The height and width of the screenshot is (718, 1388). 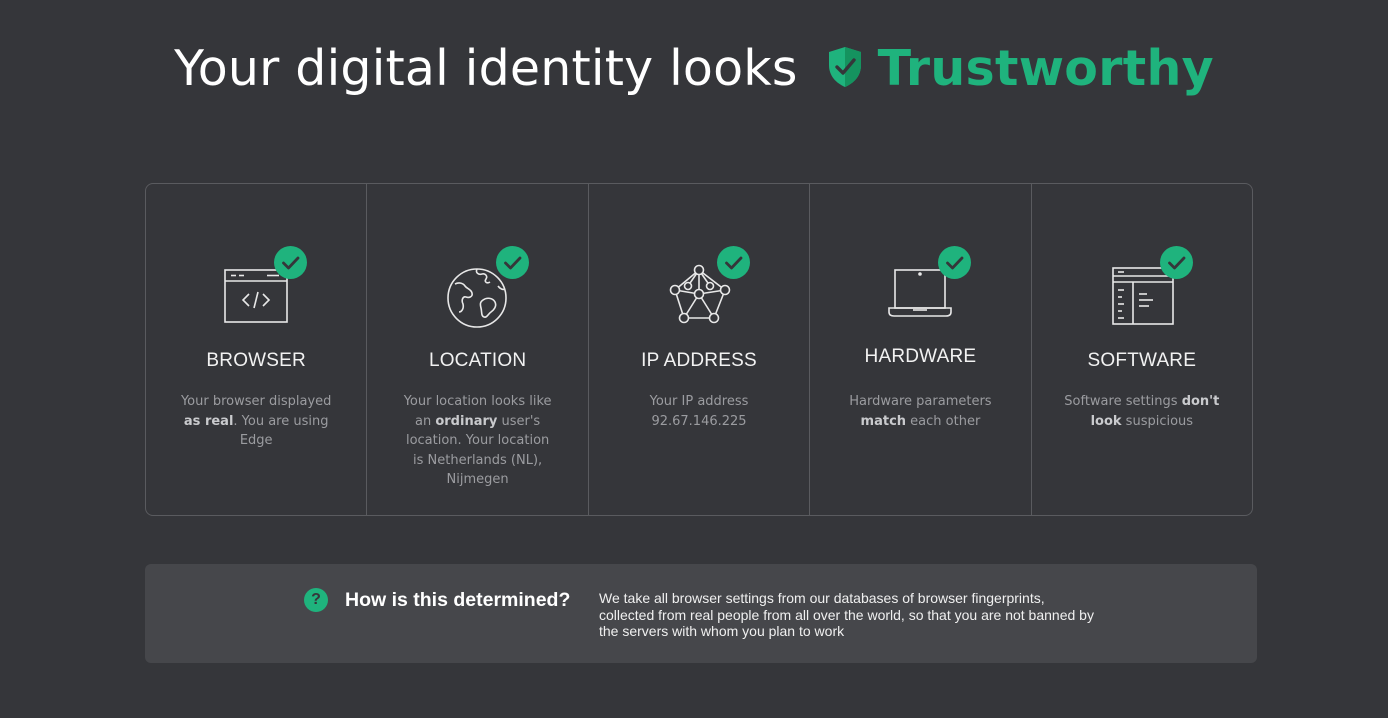 What do you see at coordinates (256, 360) in the screenshot?
I see `card-title: BROWSER` at bounding box center [256, 360].